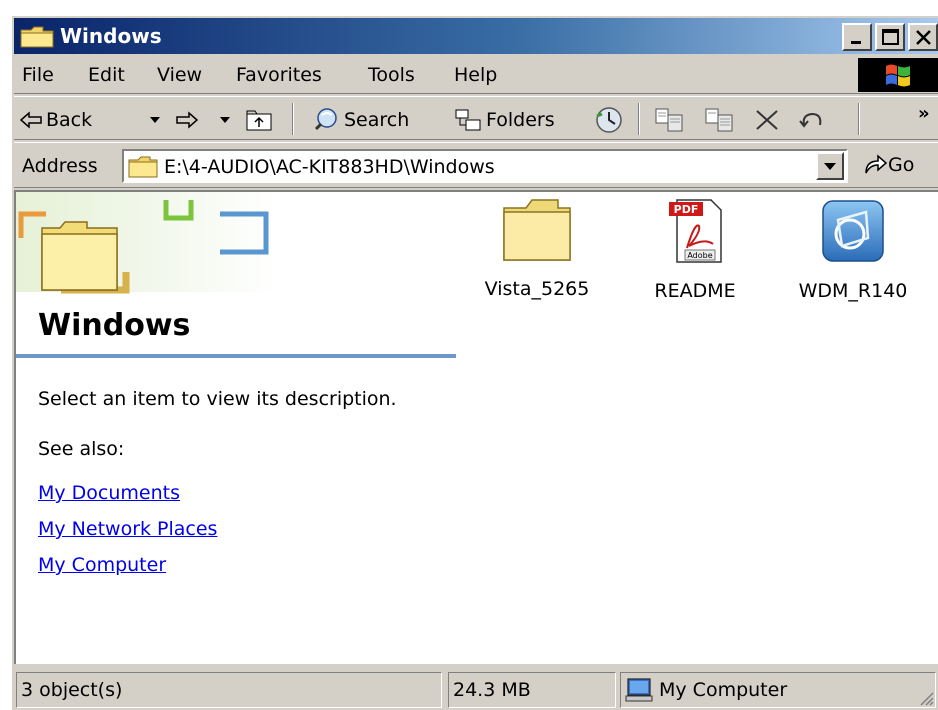 The width and height of the screenshot is (938, 710). What do you see at coordinates (31, 120) in the screenshot?
I see `back-arrow-icon` at bounding box center [31, 120].